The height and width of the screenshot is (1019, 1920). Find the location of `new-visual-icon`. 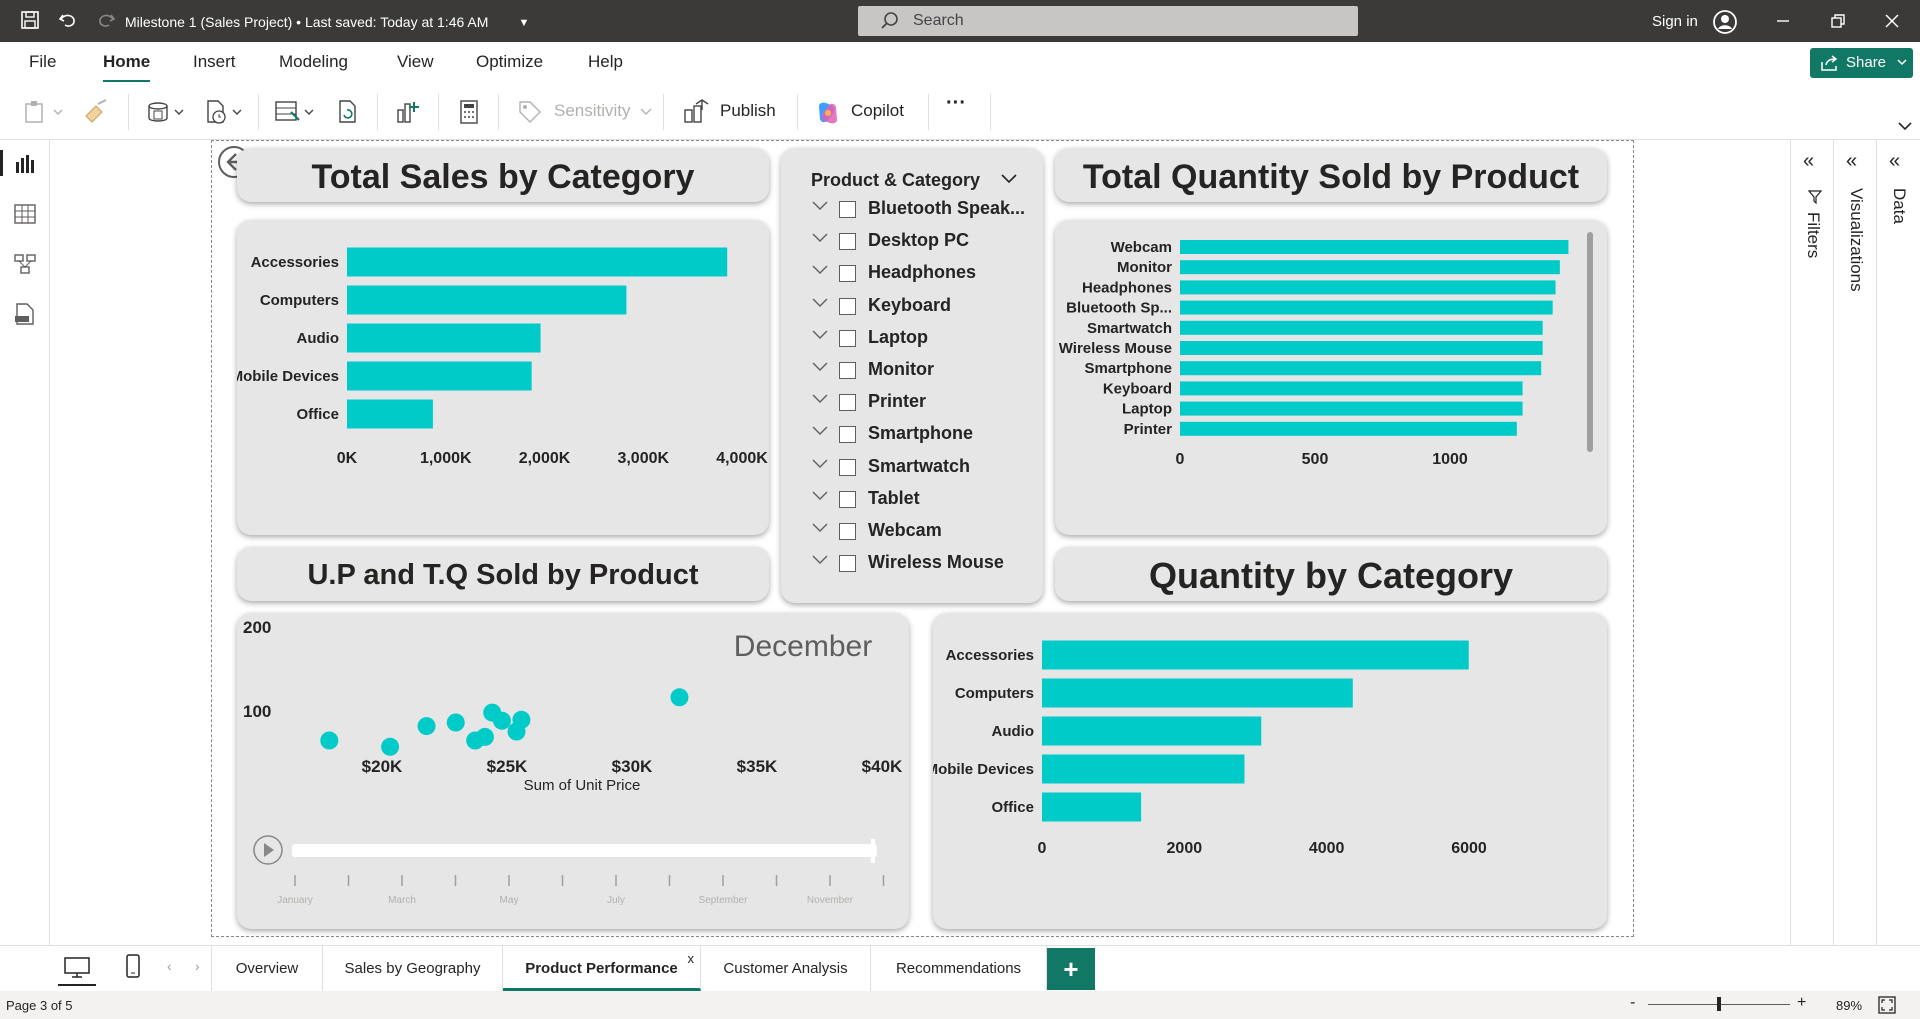

new-visual-icon is located at coordinates (408, 112).